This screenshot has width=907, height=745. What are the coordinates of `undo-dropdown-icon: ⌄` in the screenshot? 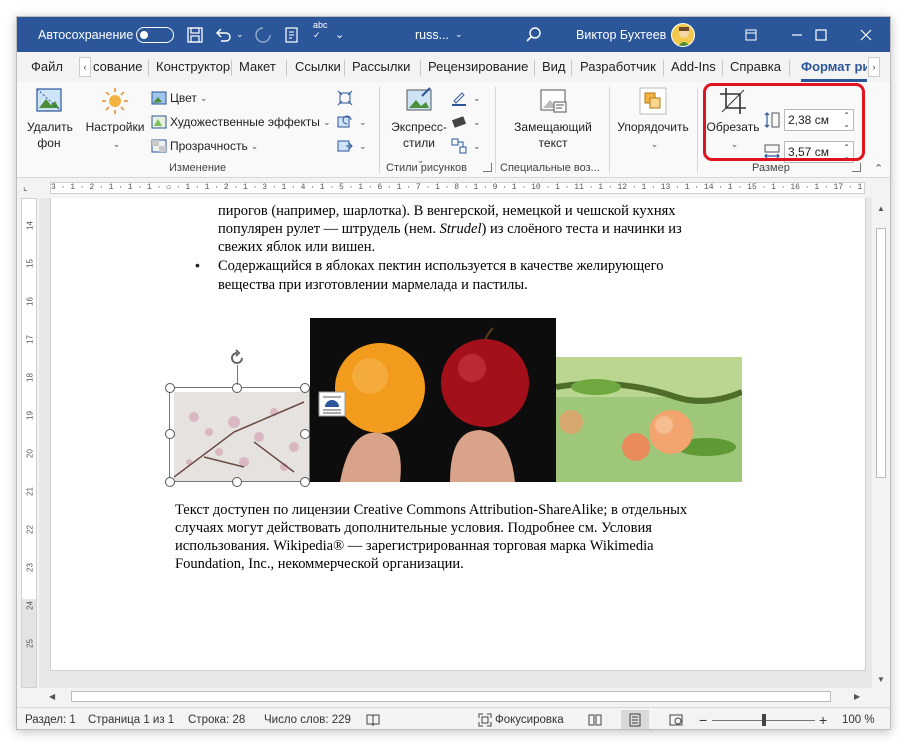 It's located at (240, 34).